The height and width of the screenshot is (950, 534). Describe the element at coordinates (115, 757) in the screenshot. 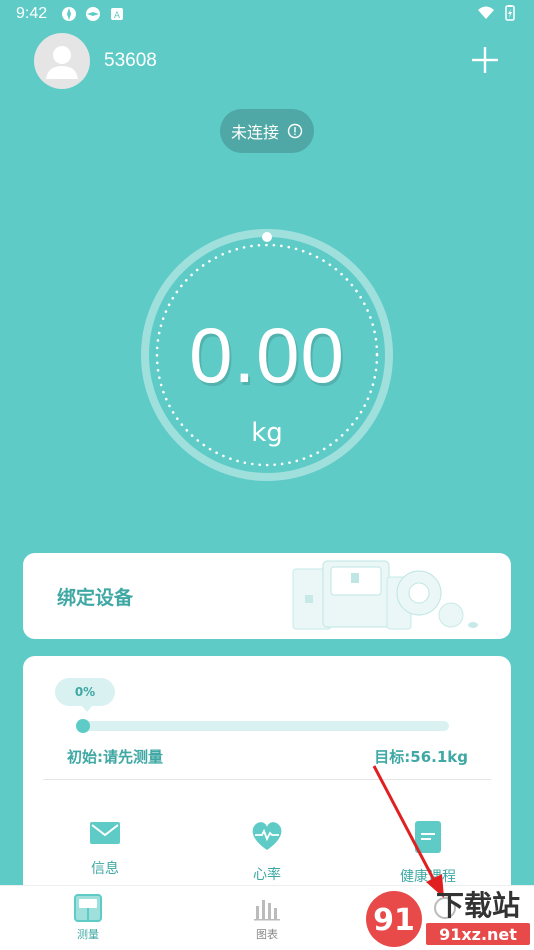

I see `start-weight-label: 初始:请先测量` at that location.